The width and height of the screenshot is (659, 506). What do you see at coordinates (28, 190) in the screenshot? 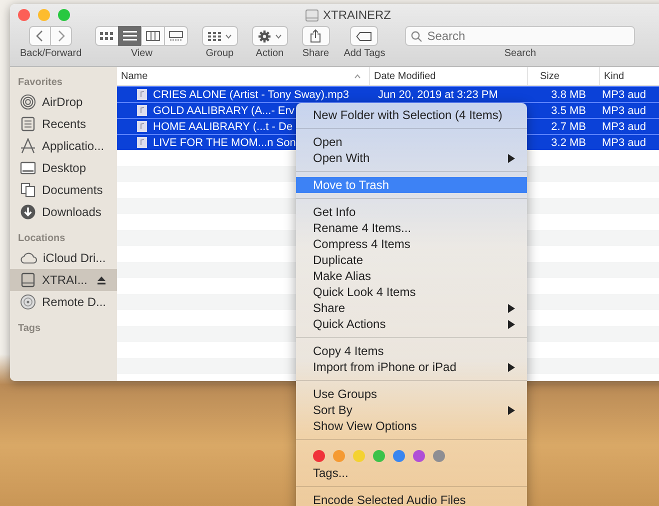
I see `documents-icon` at bounding box center [28, 190].